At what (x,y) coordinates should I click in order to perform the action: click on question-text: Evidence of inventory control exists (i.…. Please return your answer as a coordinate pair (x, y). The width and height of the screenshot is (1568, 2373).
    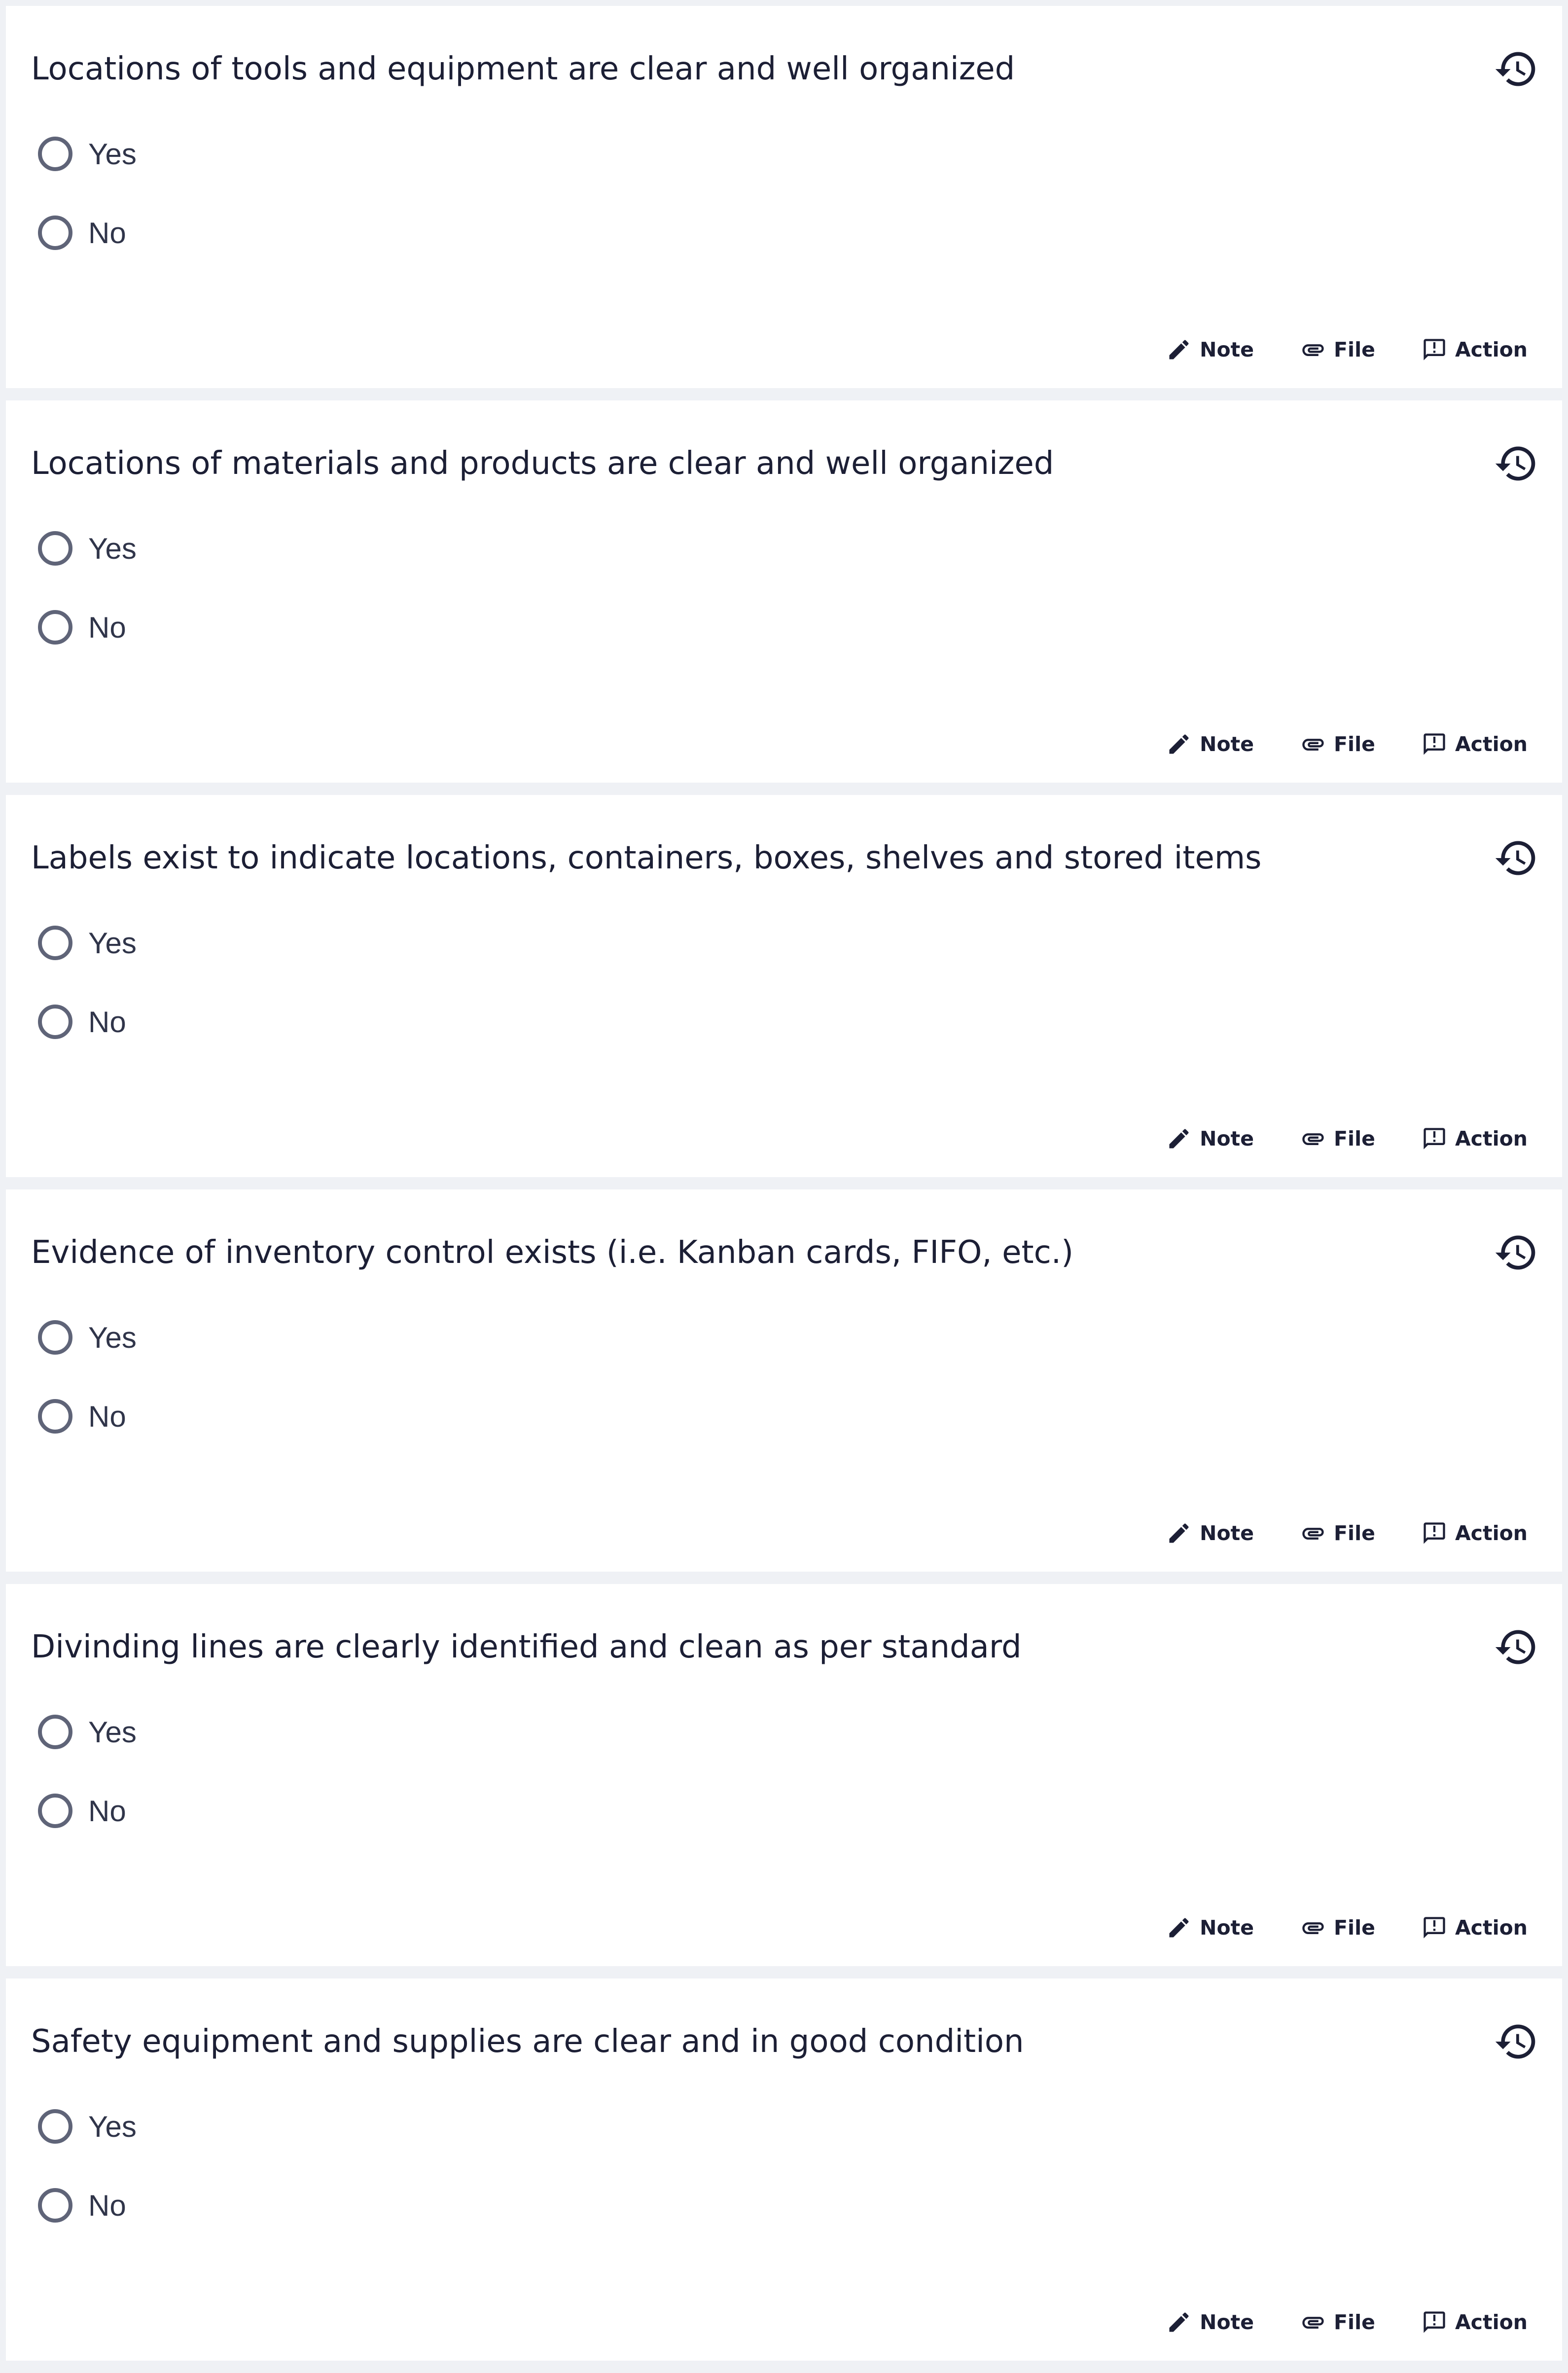
    Looking at the image, I should click on (552, 1252).